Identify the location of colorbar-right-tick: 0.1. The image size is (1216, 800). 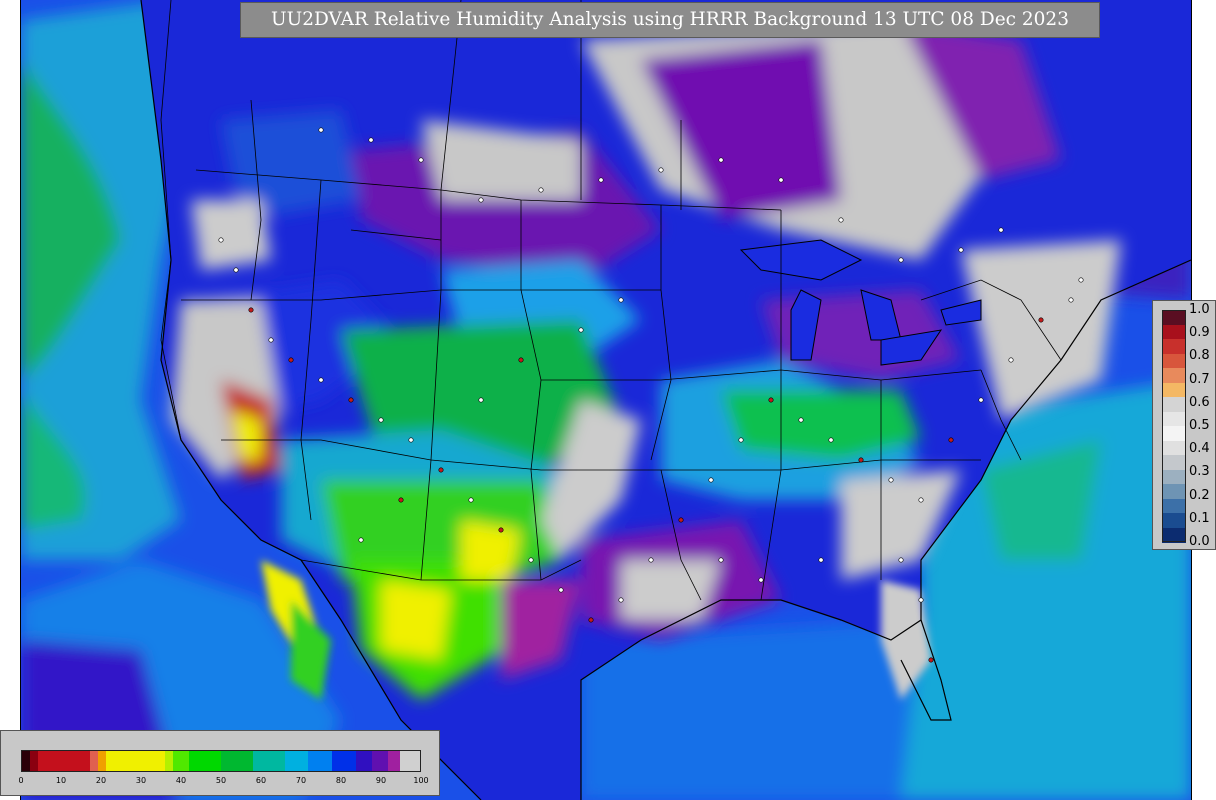
(1199, 518).